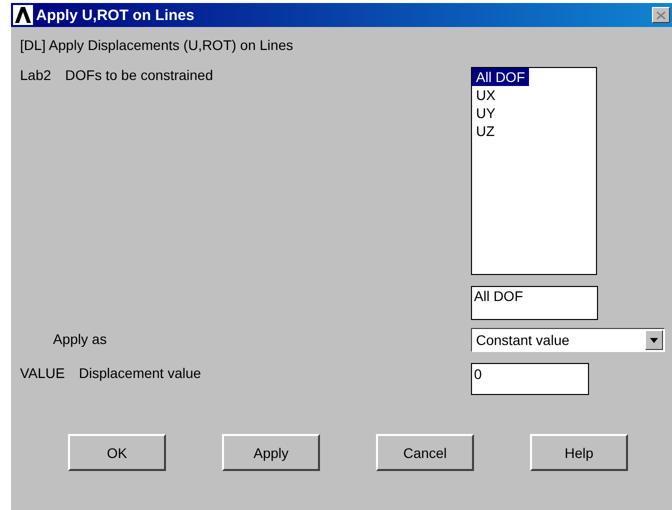  I want to click on list-item: UY, so click(486, 113).